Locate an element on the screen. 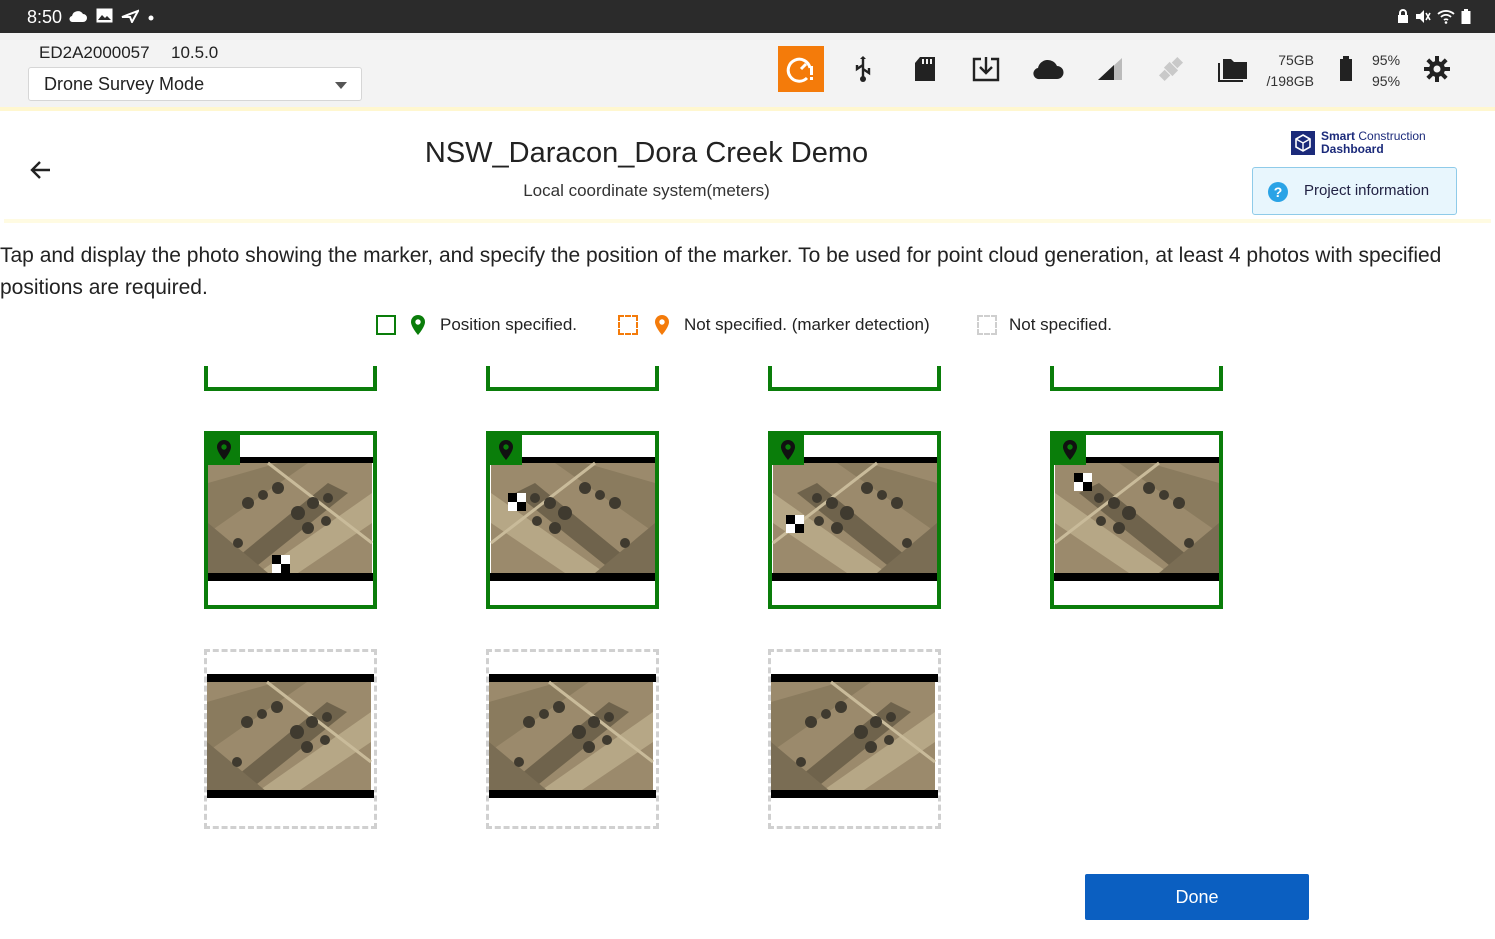  smart-construction-logo: Smart Construction Dashboard is located at coordinates (1358, 143).